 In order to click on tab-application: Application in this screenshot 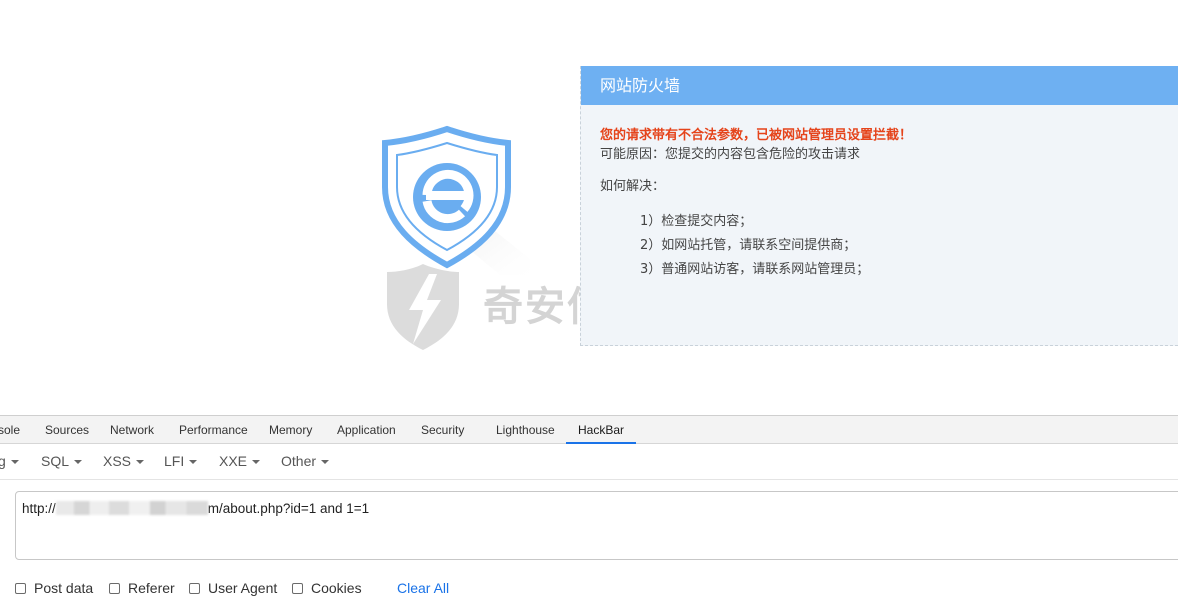, I will do `click(366, 430)`.